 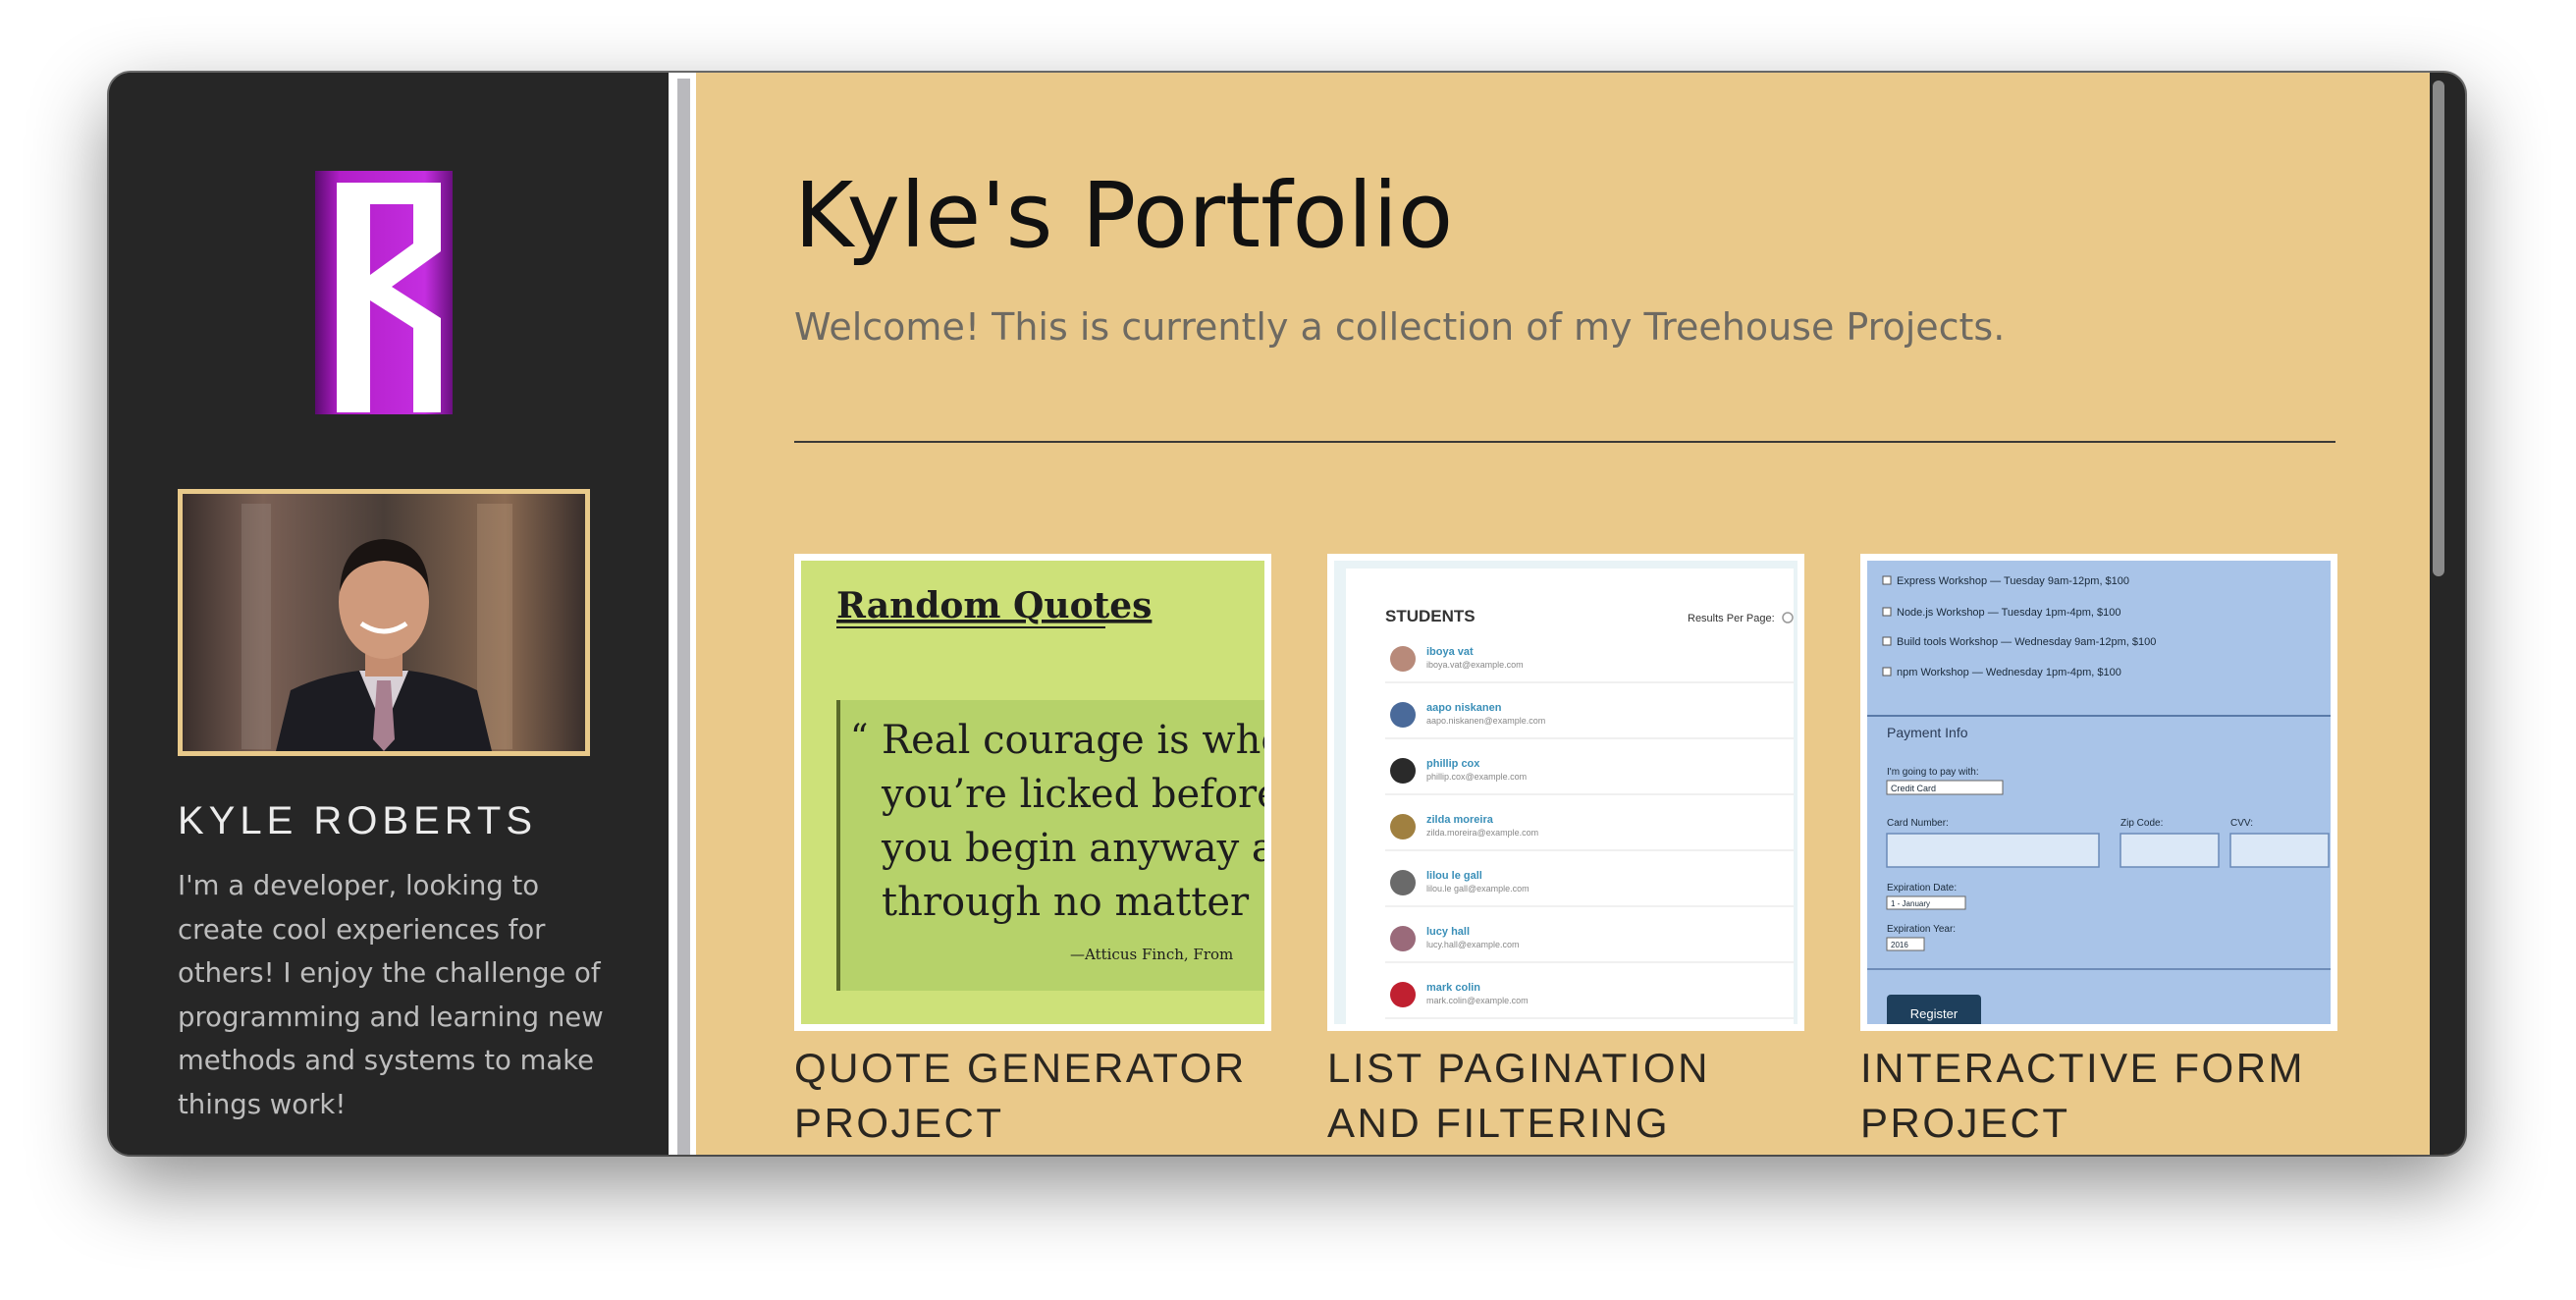 I want to click on register-button: Register, so click(x=1934, y=1014).